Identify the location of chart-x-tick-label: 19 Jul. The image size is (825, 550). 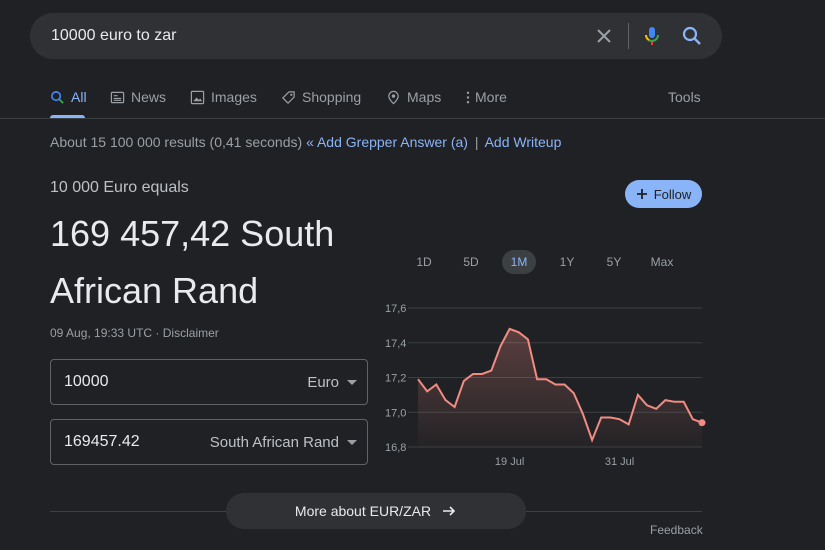
(509, 462).